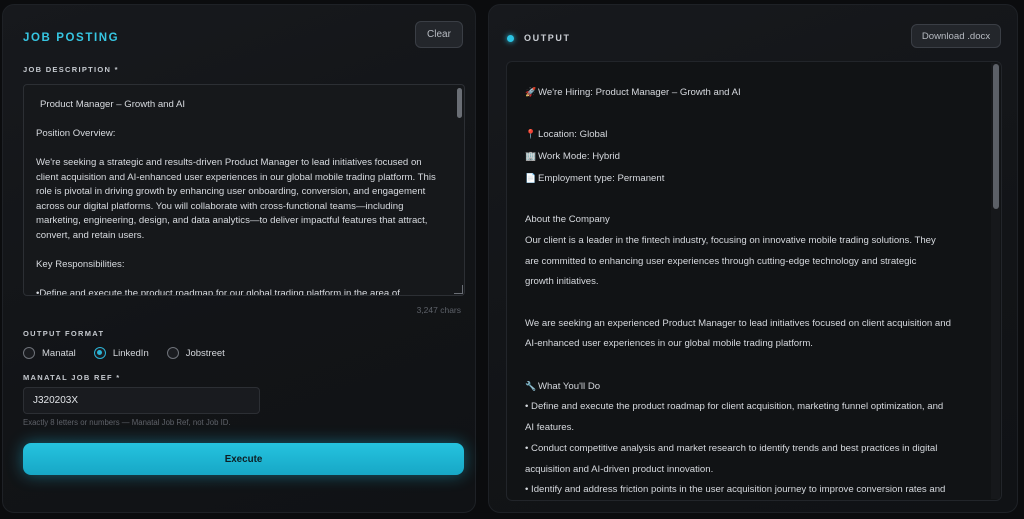  Describe the element at coordinates (141, 400) in the screenshot. I see `manatal-job-ref-input: J320203X` at that location.